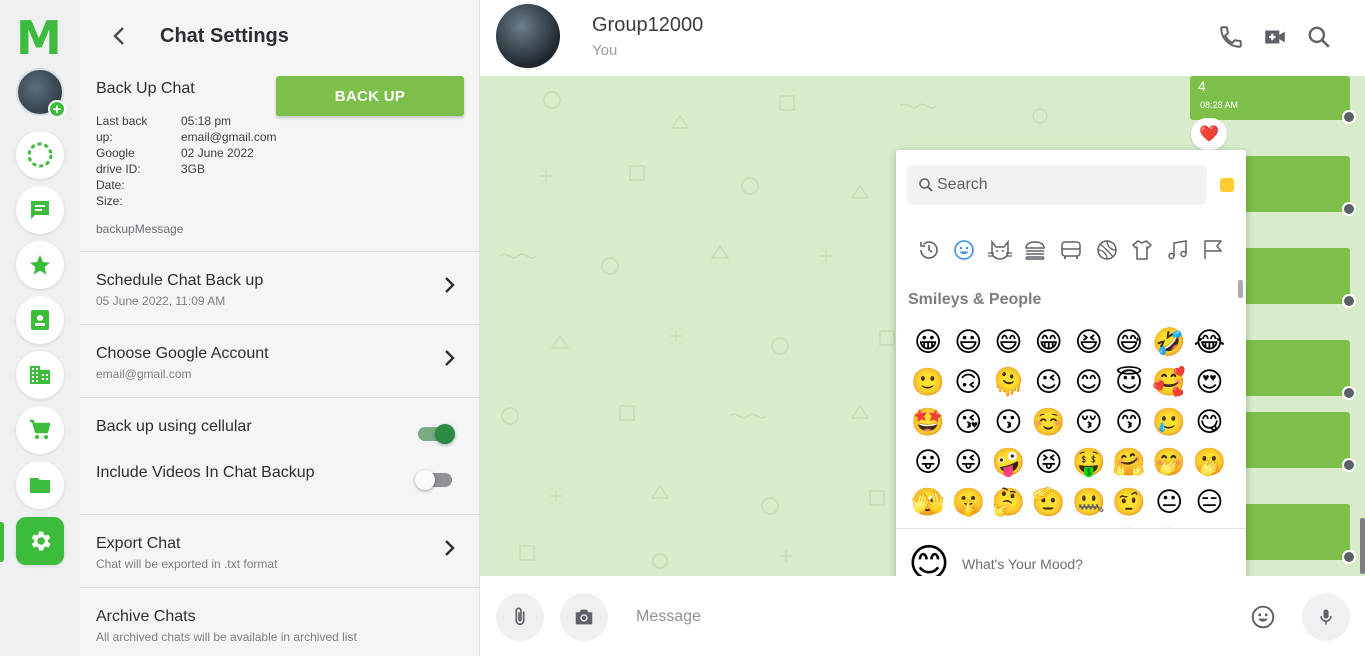 The width and height of the screenshot is (1365, 656). I want to click on emoji-item: 😛, so click(928, 462).